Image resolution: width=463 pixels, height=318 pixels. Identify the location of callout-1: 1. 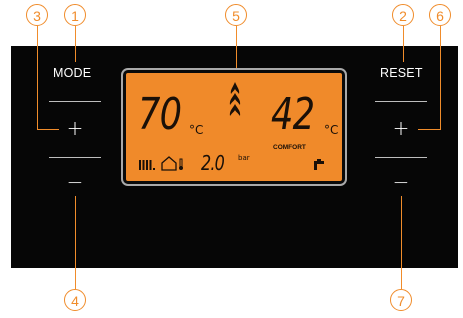
(75, 15).